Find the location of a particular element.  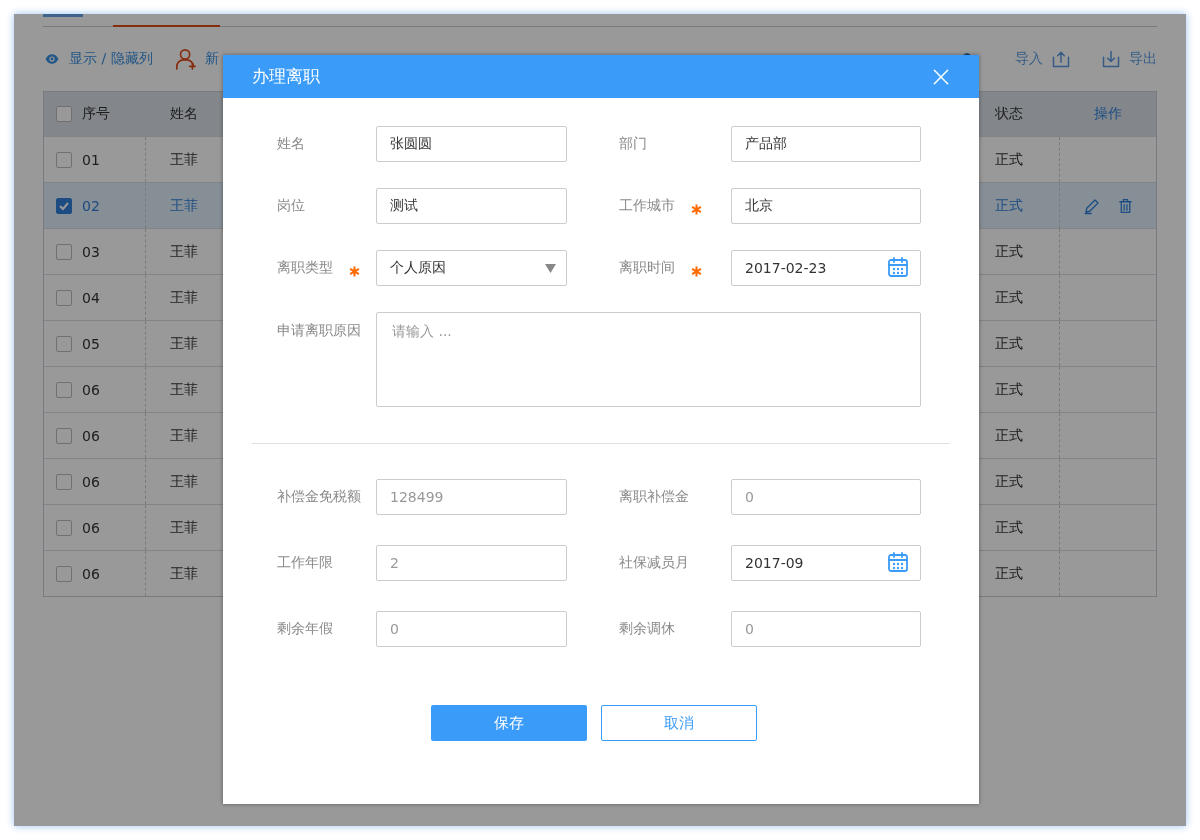

input-field: 产品部 is located at coordinates (826, 144).